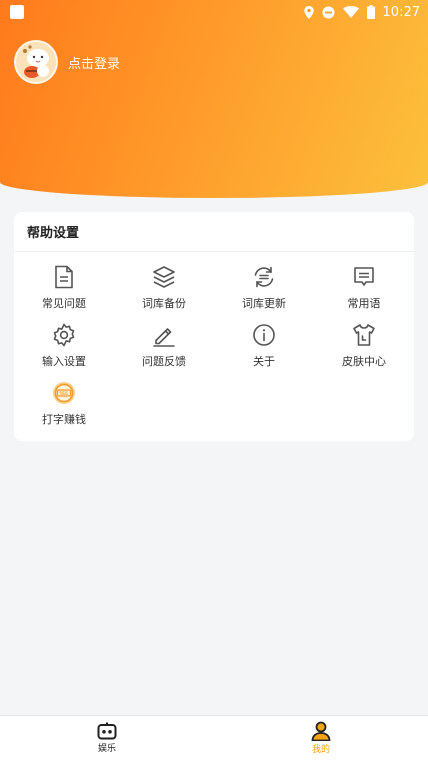 This screenshot has height=760, width=428. What do you see at coordinates (64, 361) in the screenshot?
I see `item-label: 输入设置` at bounding box center [64, 361].